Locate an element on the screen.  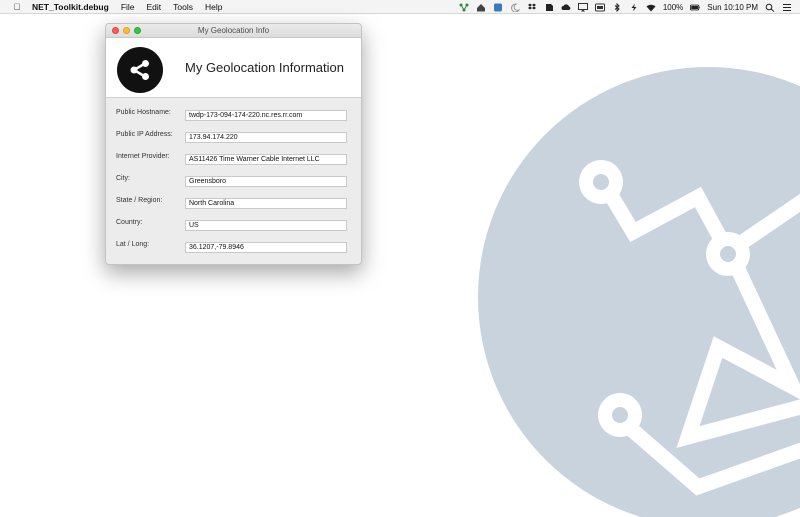
battery-icon is located at coordinates (695, 7).